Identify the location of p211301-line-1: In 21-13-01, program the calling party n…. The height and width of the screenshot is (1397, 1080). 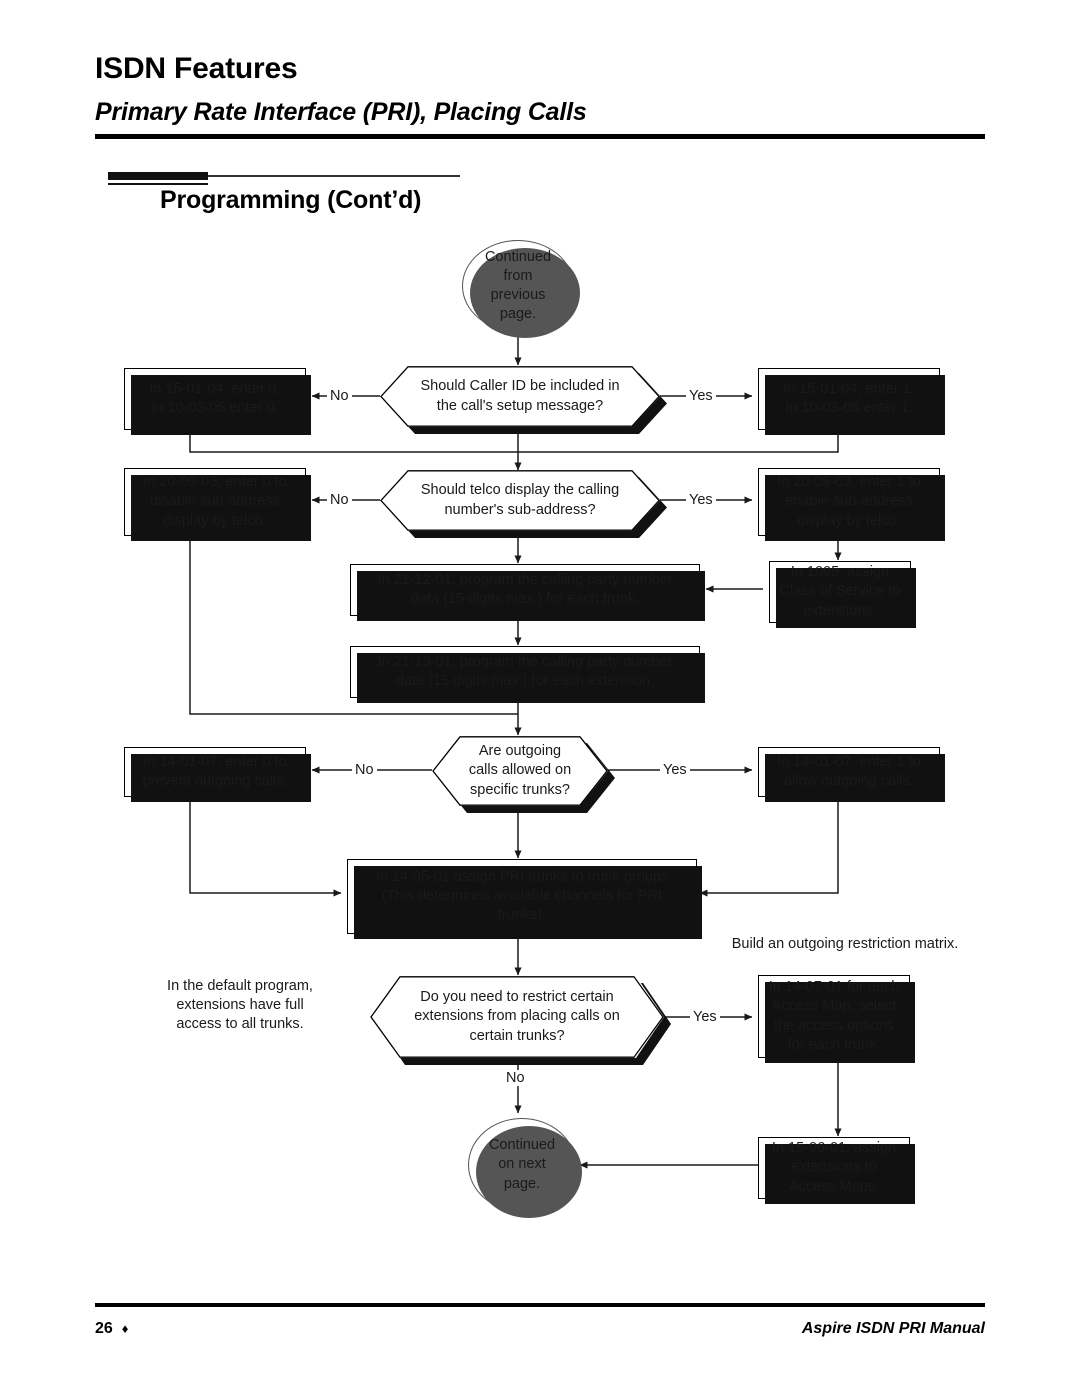
(525, 661).